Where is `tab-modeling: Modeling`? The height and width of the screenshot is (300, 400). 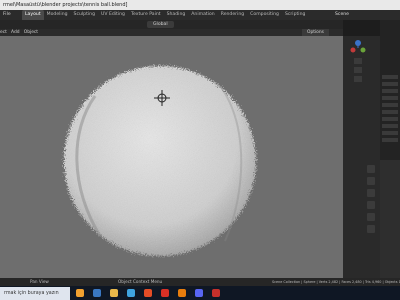
tab-modeling: Modeling is located at coordinates (57, 15).